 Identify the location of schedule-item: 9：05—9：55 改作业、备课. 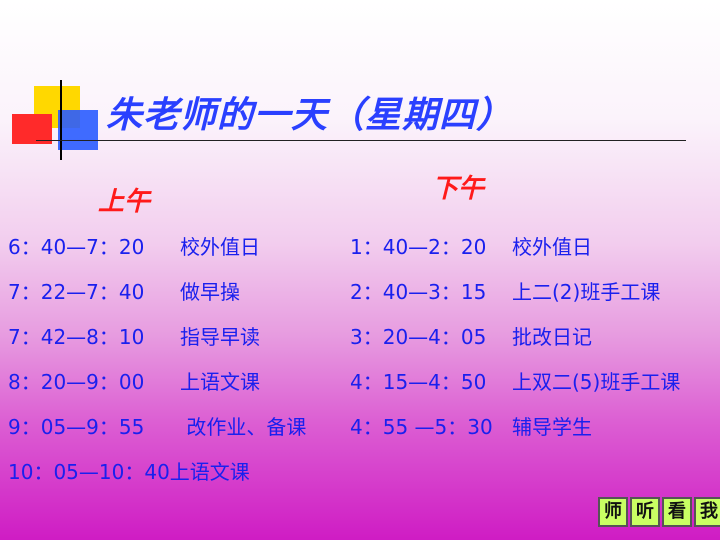
(157, 433).